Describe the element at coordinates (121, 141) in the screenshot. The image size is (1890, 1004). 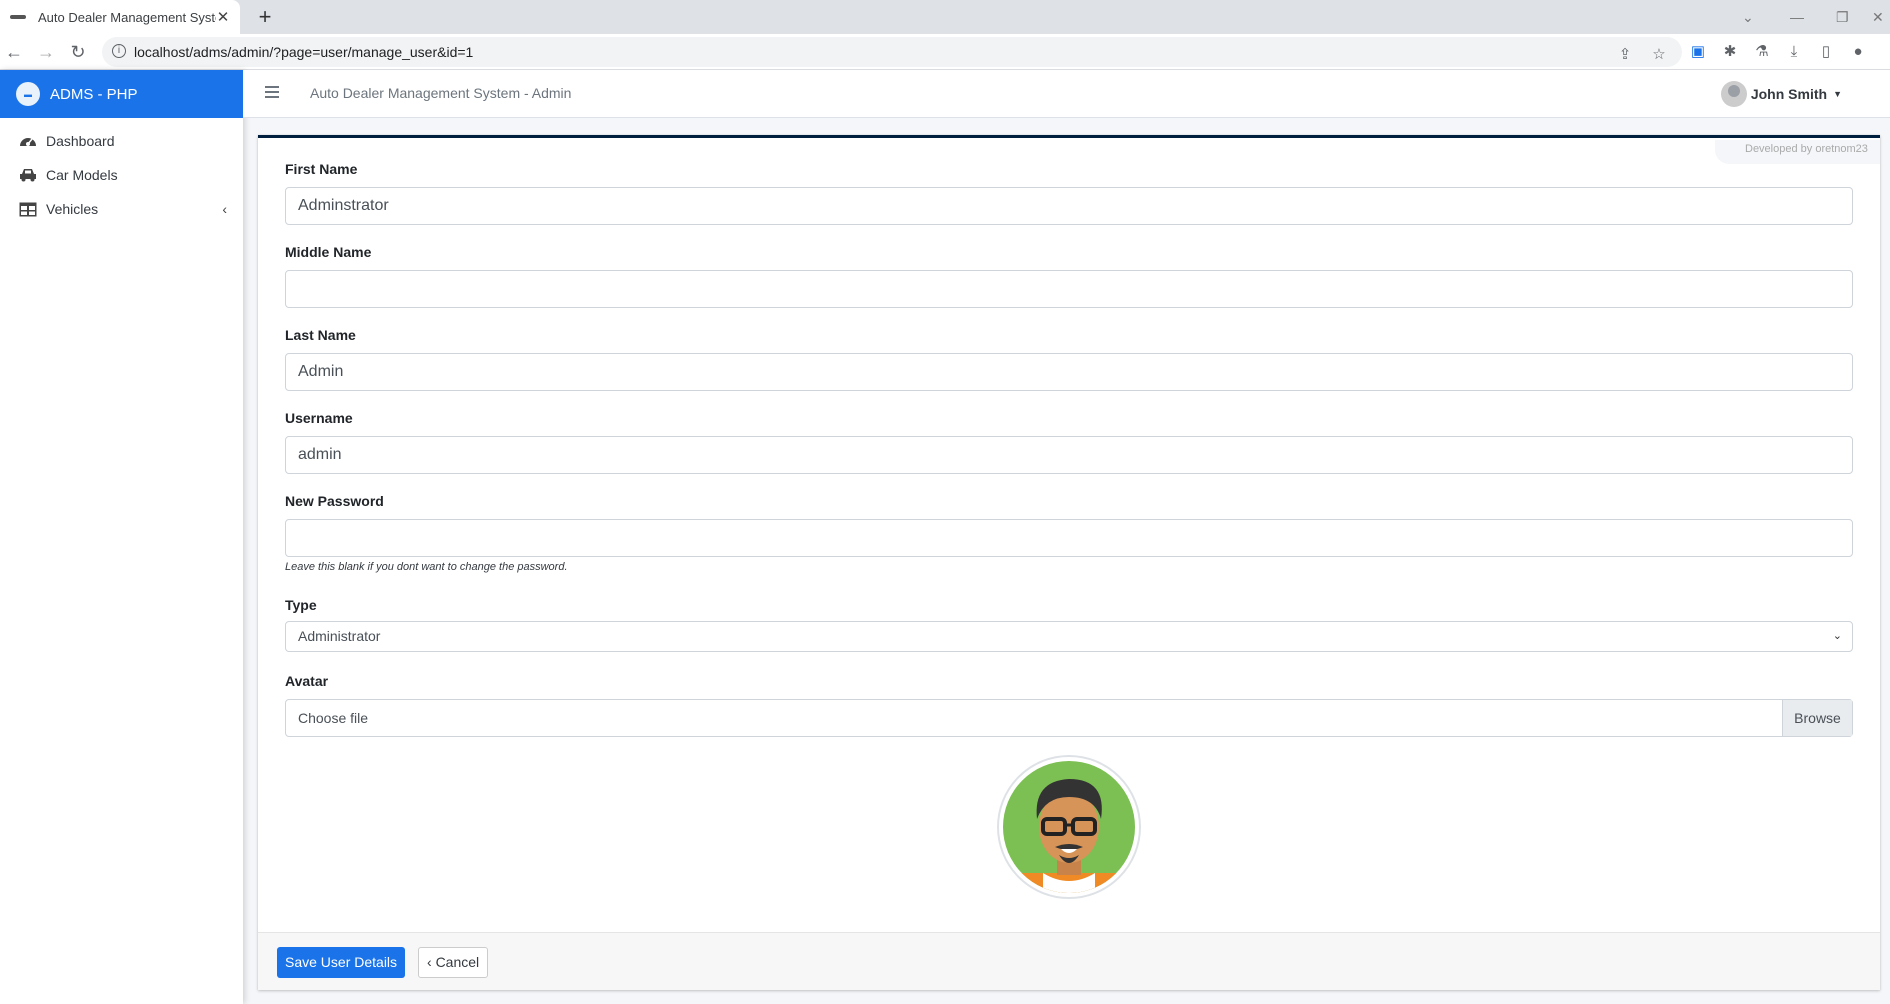
I see `sidebar-item-dashboard: Dashboard` at that location.